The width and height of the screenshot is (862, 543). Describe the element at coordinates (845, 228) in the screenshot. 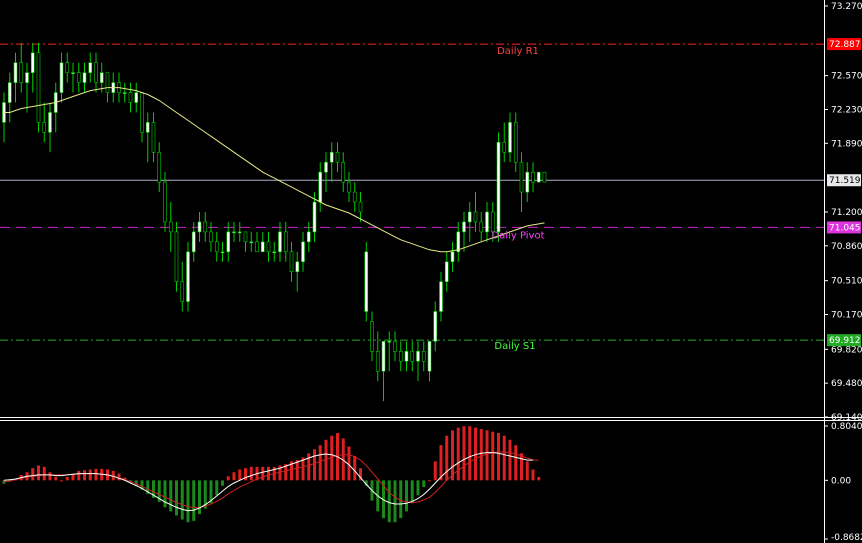

I see `level-price-tag-label: 71.045` at that location.